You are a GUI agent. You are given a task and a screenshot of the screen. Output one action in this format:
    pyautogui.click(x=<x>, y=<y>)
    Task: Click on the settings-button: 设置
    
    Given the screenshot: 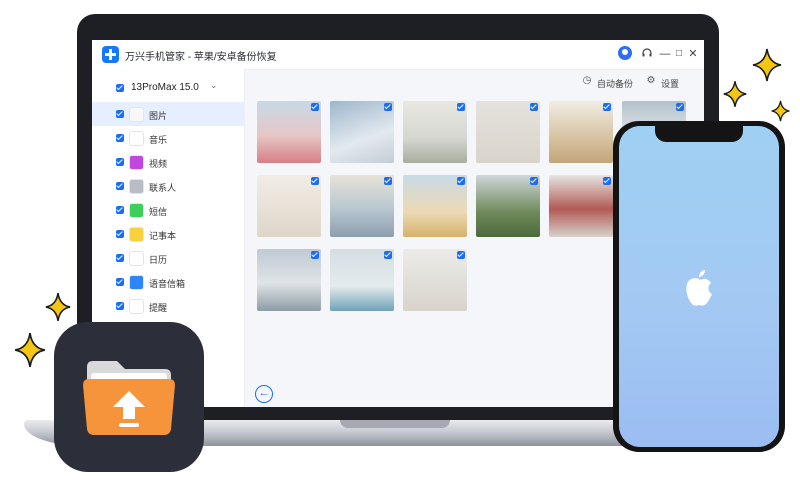 What is the action you would take?
    pyautogui.click(x=670, y=83)
    